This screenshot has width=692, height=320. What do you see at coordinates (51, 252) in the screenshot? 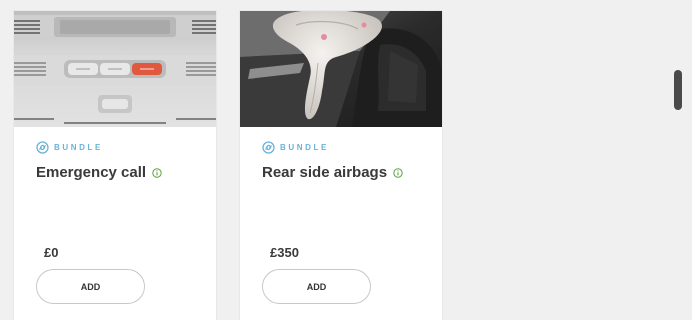
I see `card-price: £0` at bounding box center [51, 252].